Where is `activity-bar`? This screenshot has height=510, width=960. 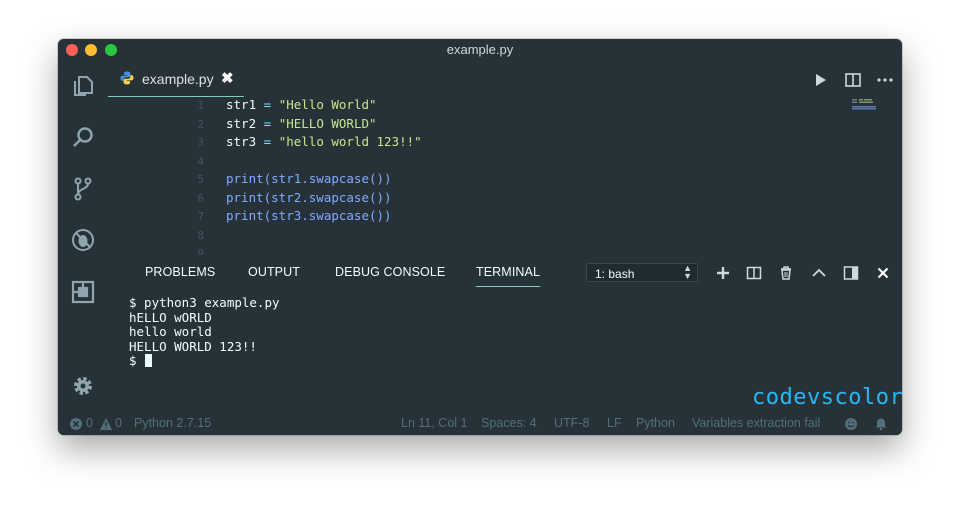 activity-bar is located at coordinates (83, 237).